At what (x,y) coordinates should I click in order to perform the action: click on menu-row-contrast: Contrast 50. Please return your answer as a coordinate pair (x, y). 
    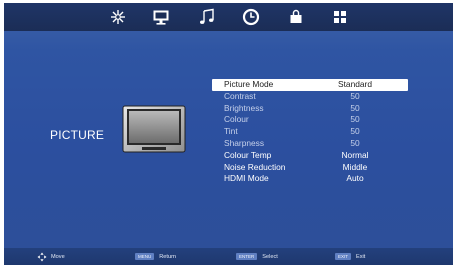
    Looking at the image, I should click on (310, 97).